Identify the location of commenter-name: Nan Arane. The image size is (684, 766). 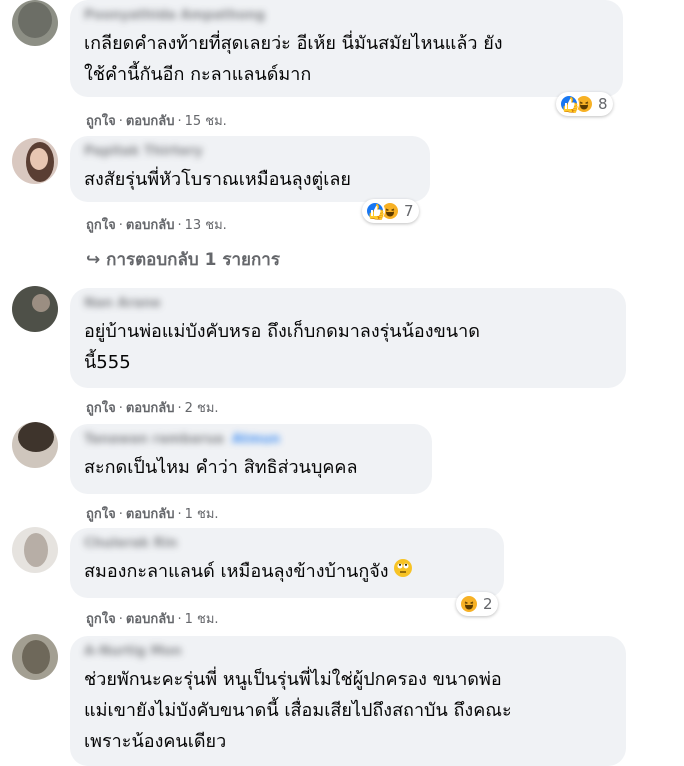
(348, 304).